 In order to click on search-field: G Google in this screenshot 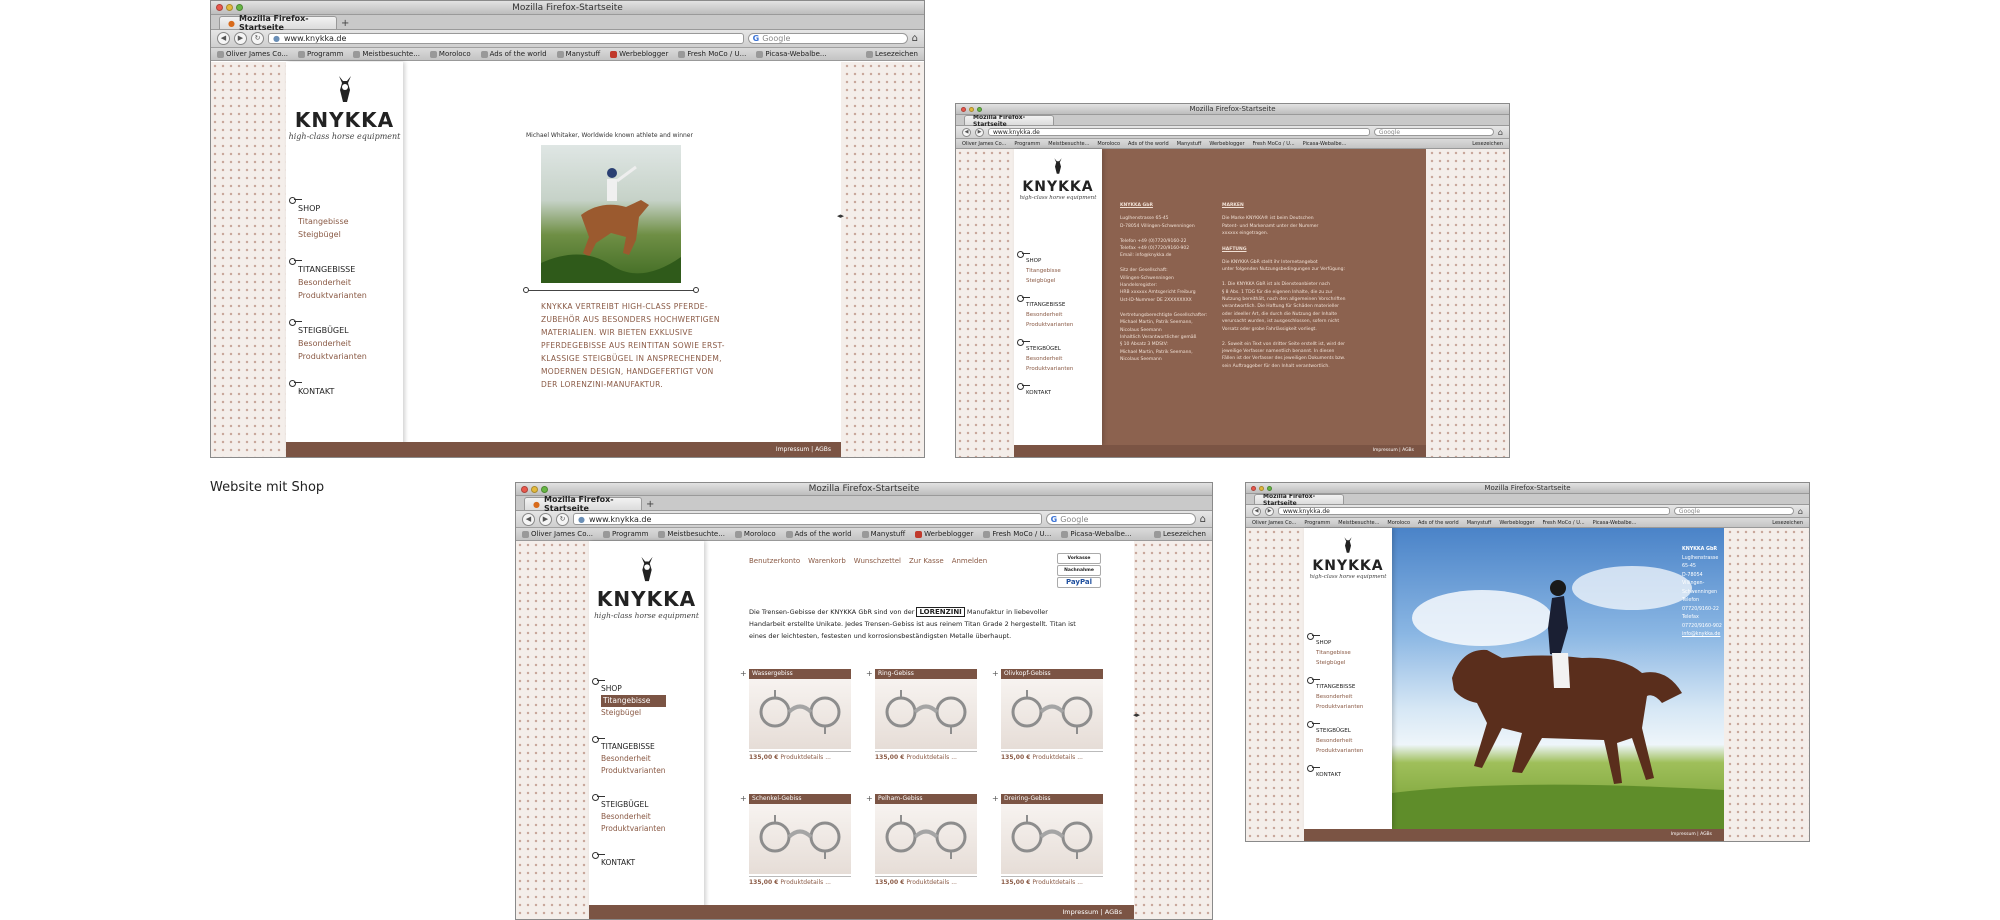, I will do `click(1120, 519)`.